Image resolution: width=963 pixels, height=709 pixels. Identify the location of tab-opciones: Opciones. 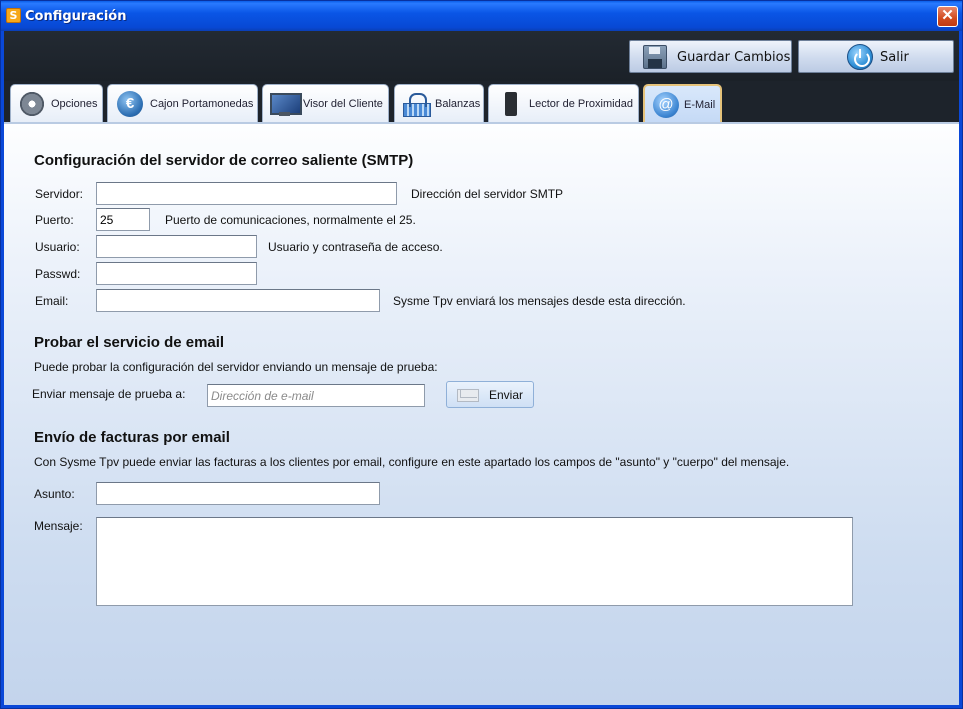
(56, 103).